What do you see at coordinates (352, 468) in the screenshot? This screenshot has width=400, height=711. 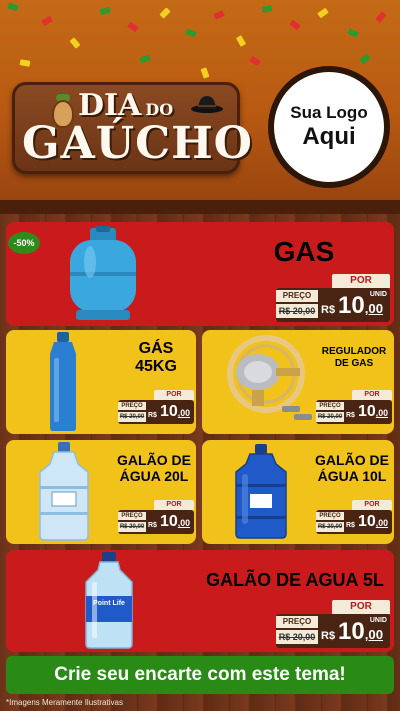 I see `product-name-galao-10l: GALÃO DE ÁGUA 10L` at bounding box center [352, 468].